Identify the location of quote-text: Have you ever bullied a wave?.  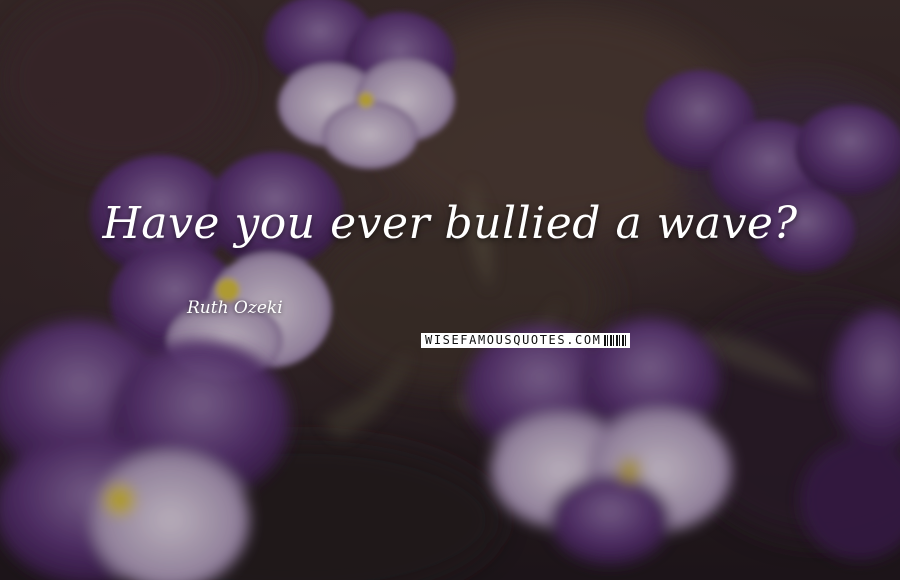
(450, 223).